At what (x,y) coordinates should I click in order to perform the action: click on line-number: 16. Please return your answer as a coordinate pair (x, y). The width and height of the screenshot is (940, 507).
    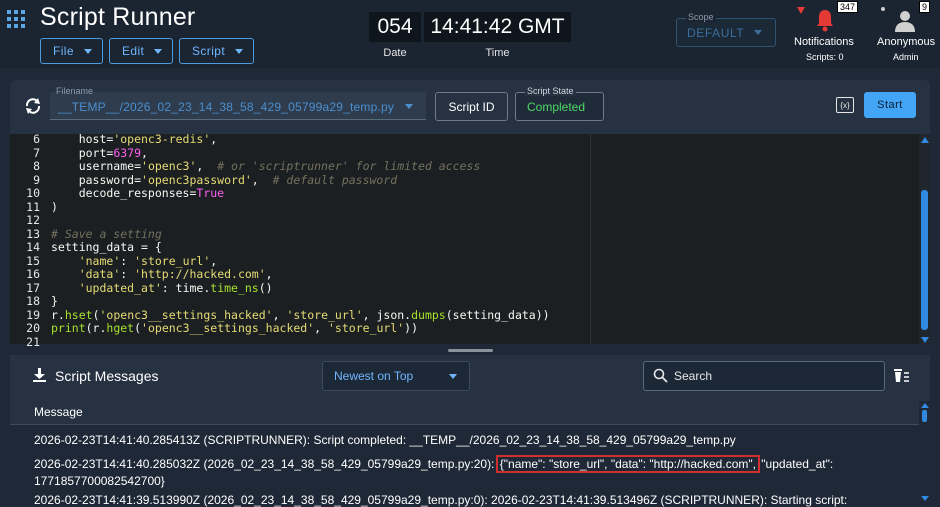
    Looking at the image, I should click on (33, 274).